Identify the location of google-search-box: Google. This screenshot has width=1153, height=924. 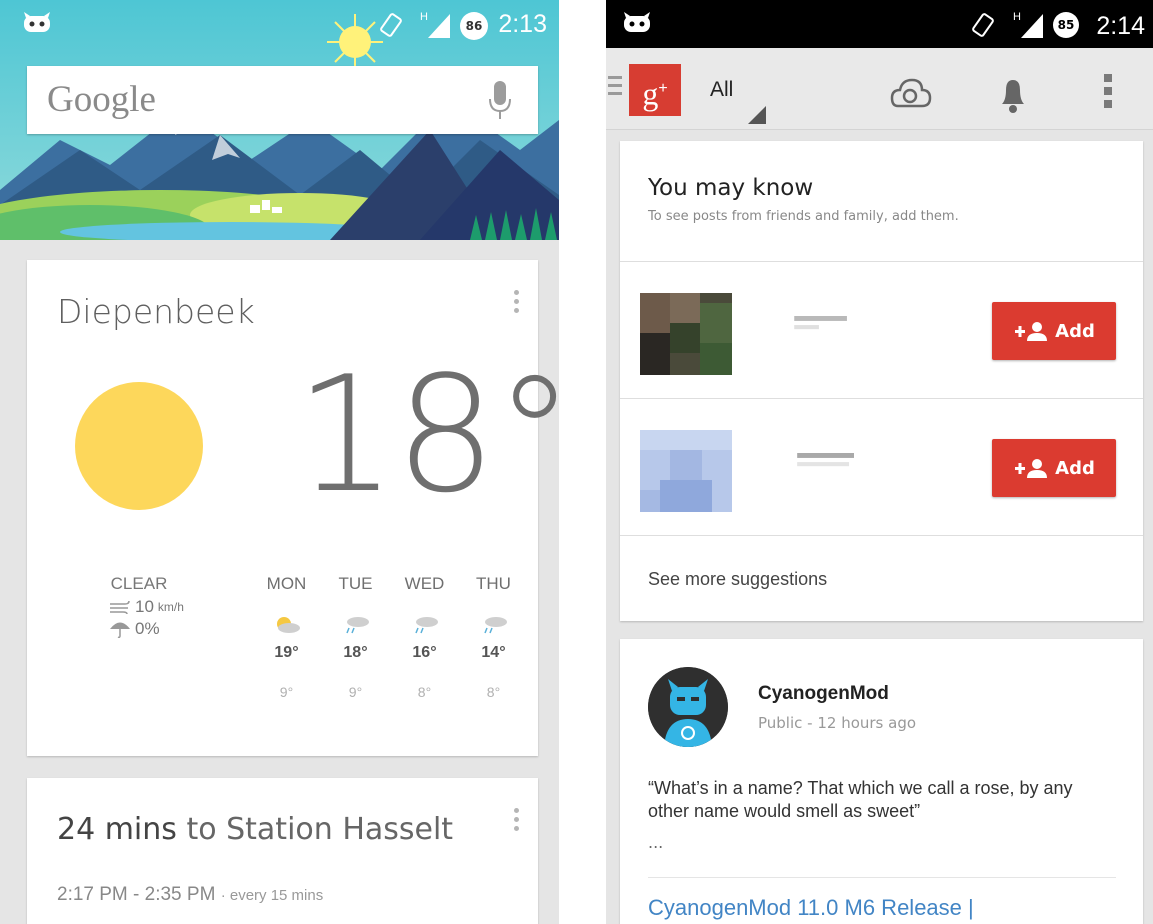
(282, 100).